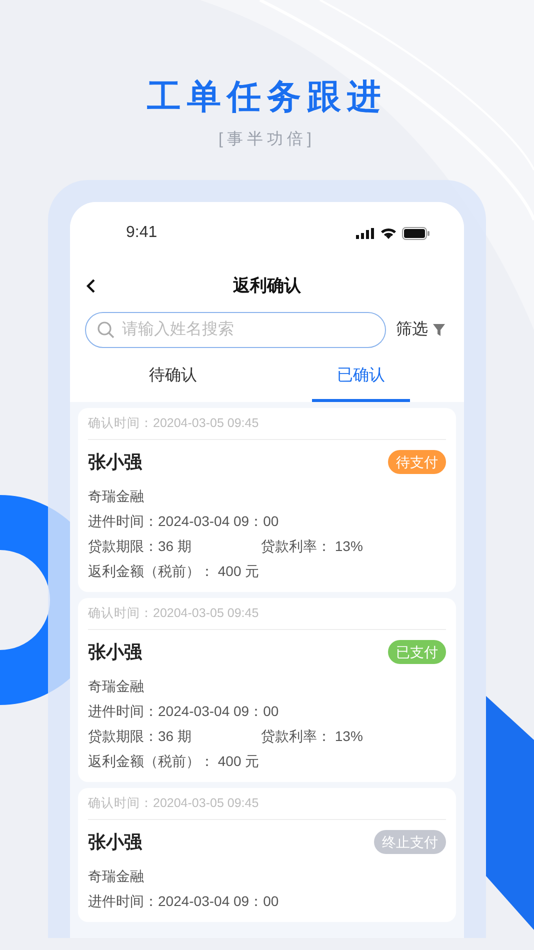 This screenshot has height=950, width=534. I want to click on tagline: [事半功倍], so click(267, 140).